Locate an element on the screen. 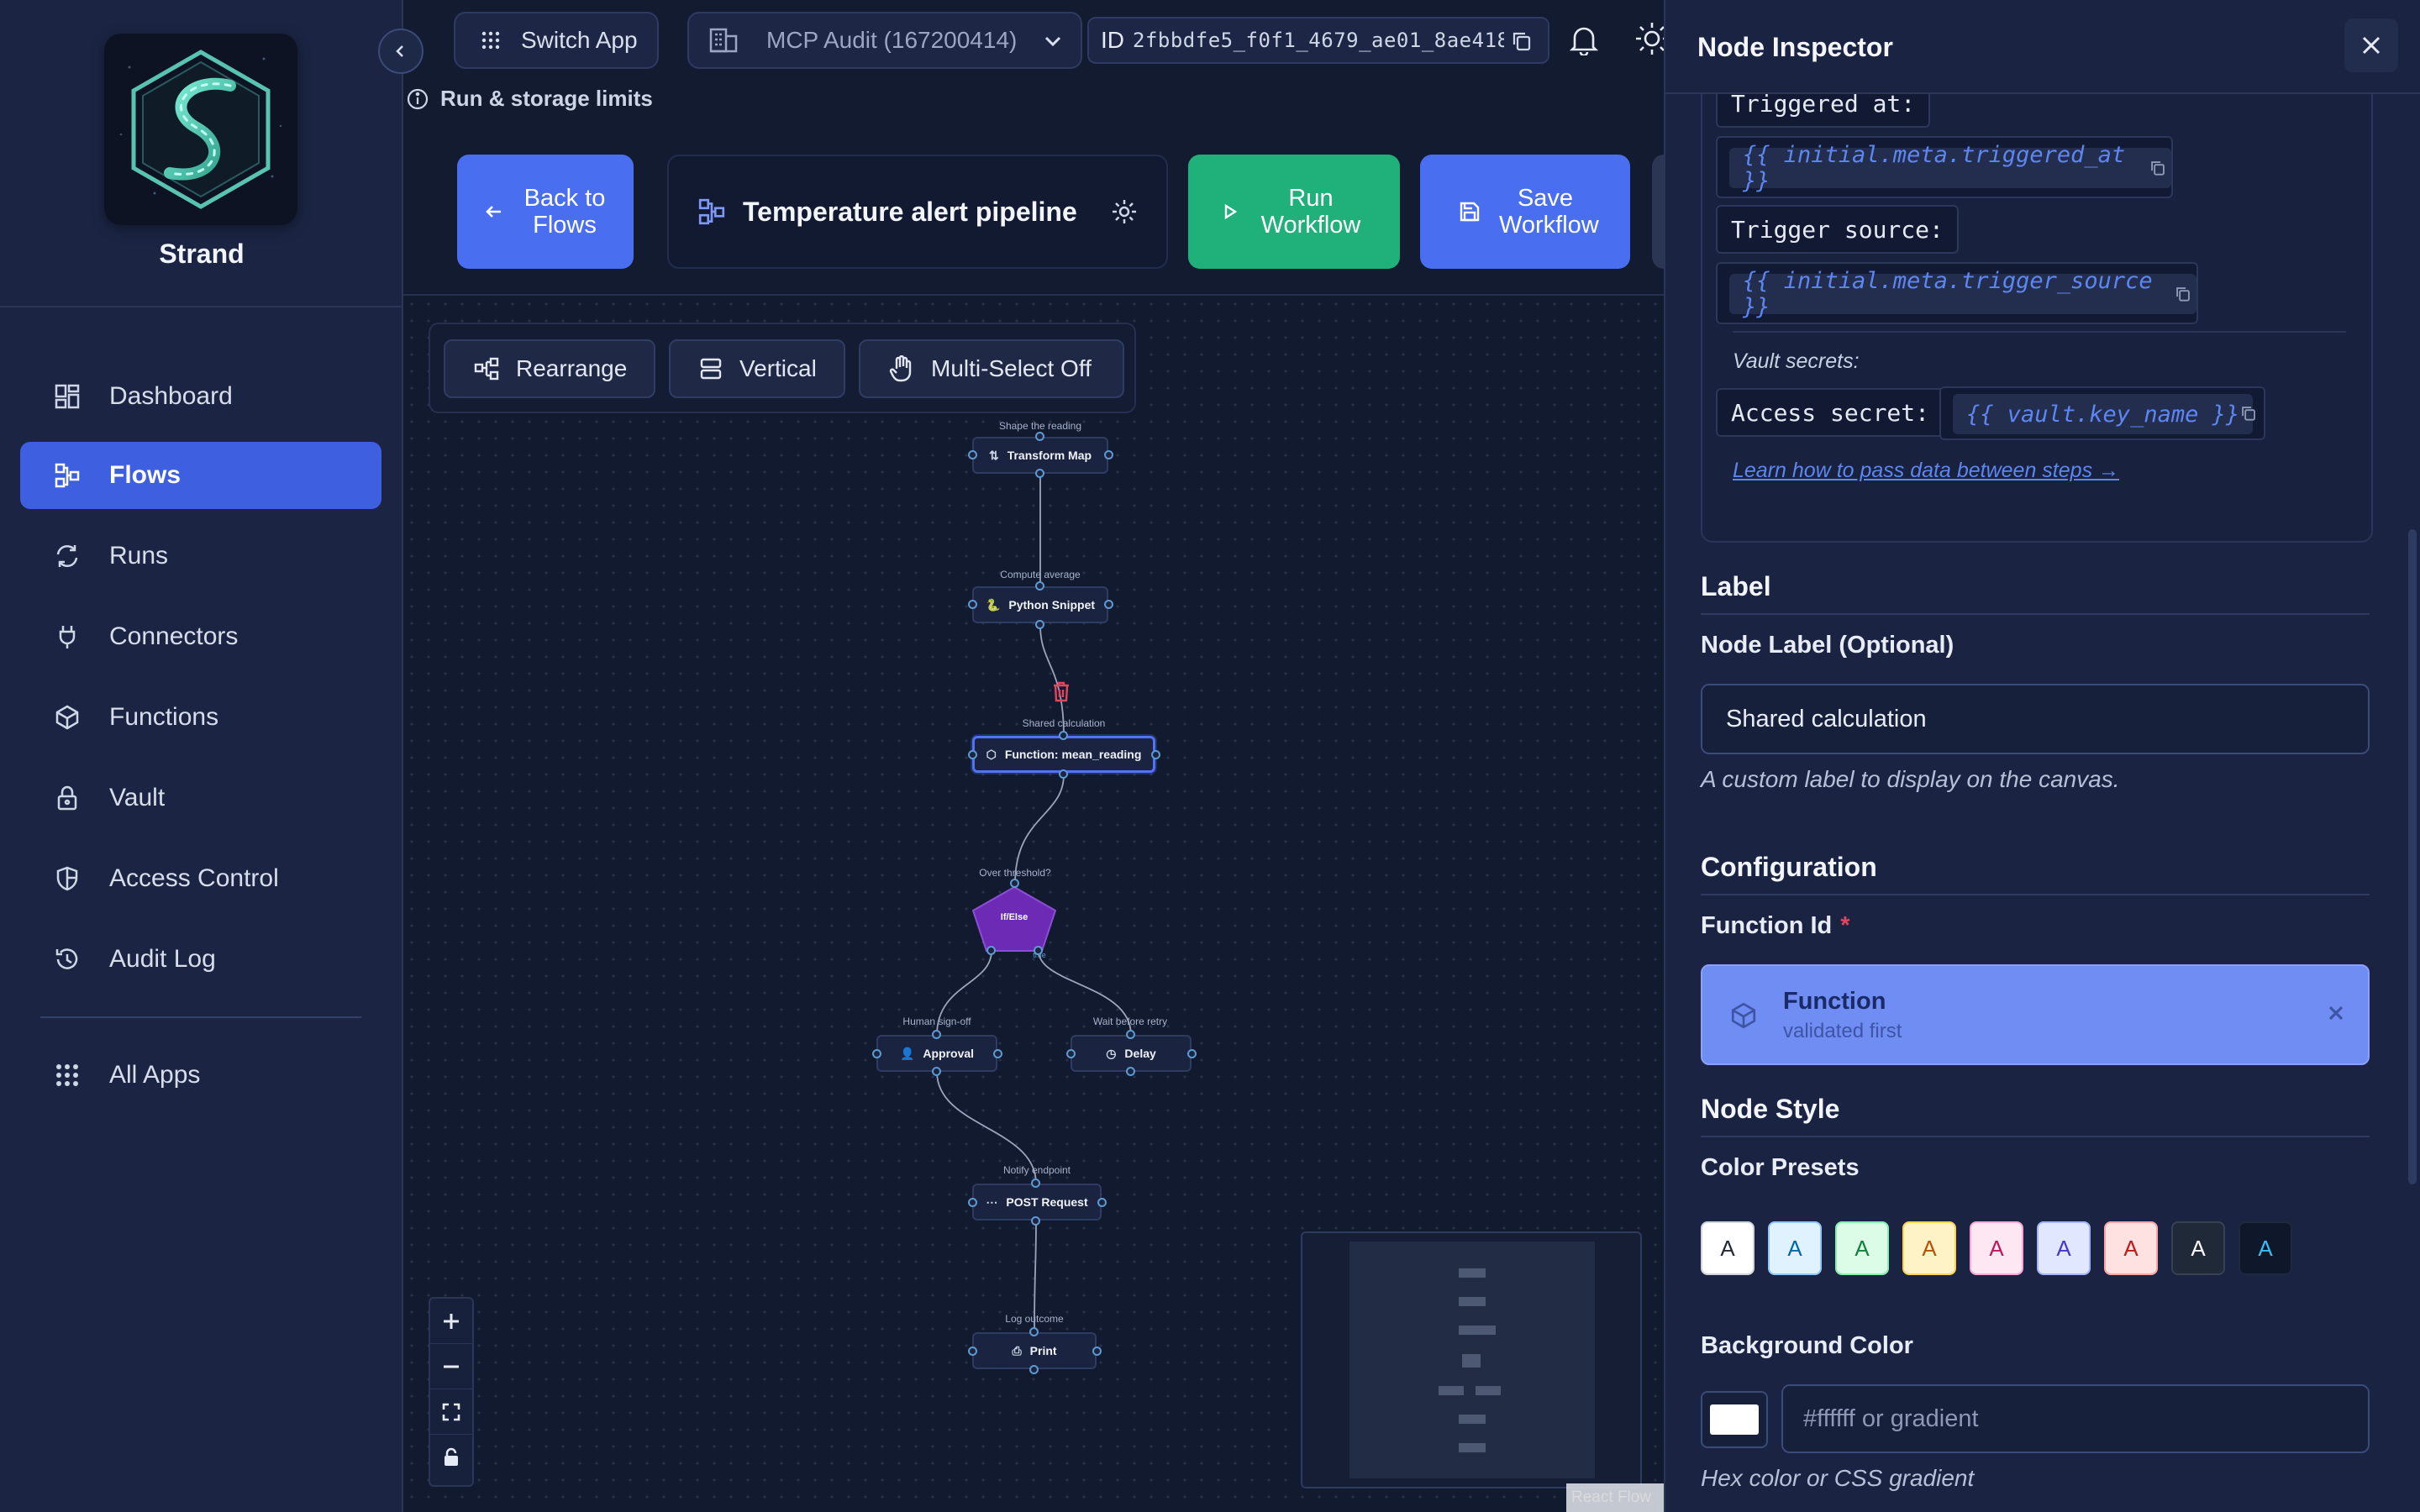  chevron-left-icon is located at coordinates (399, 51).